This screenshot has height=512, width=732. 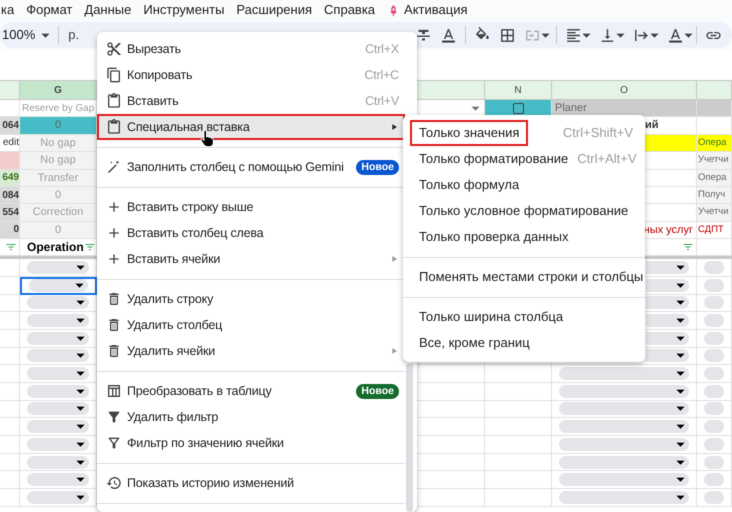 I want to click on borders-icon, so click(x=507, y=35).